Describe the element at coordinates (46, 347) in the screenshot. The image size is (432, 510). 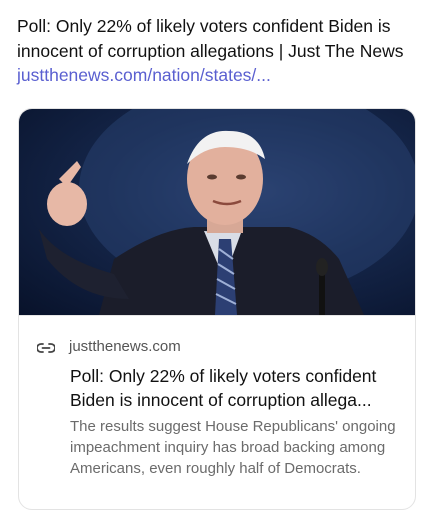
I see `link-icon` at that location.